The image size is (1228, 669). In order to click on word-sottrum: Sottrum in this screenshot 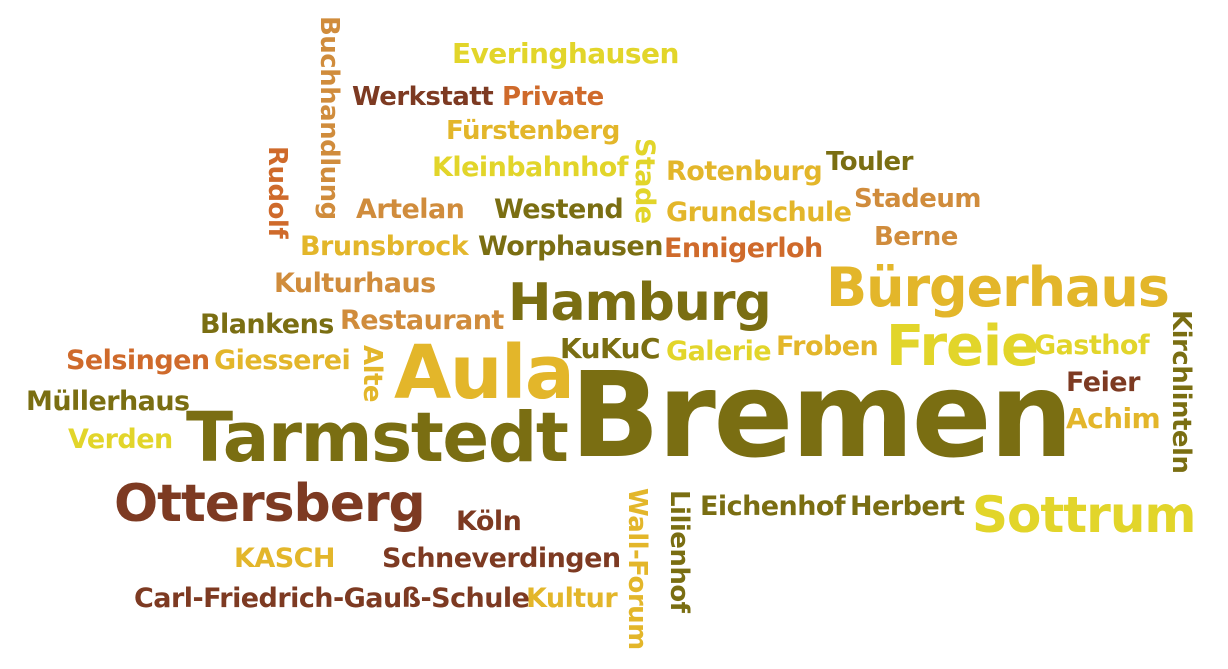, I will do `click(1084, 515)`.